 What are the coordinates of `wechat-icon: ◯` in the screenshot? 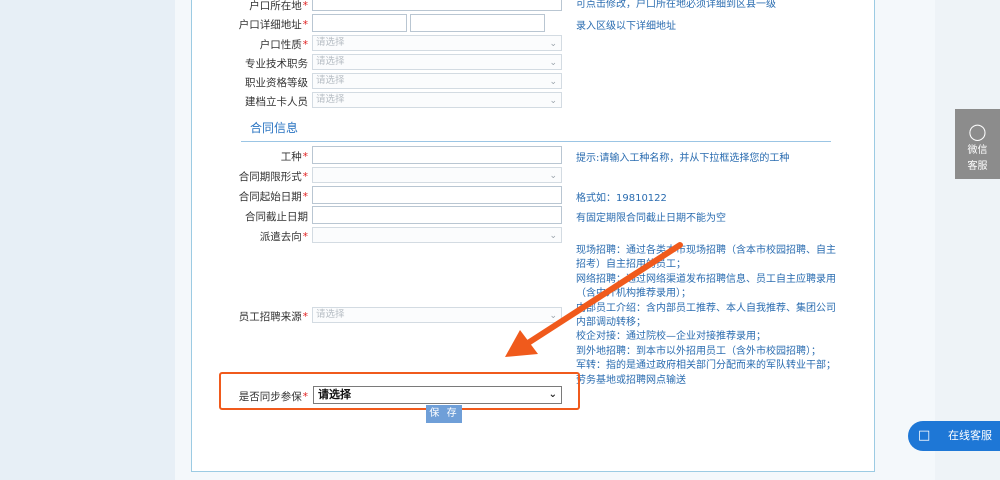 It's located at (977, 131).